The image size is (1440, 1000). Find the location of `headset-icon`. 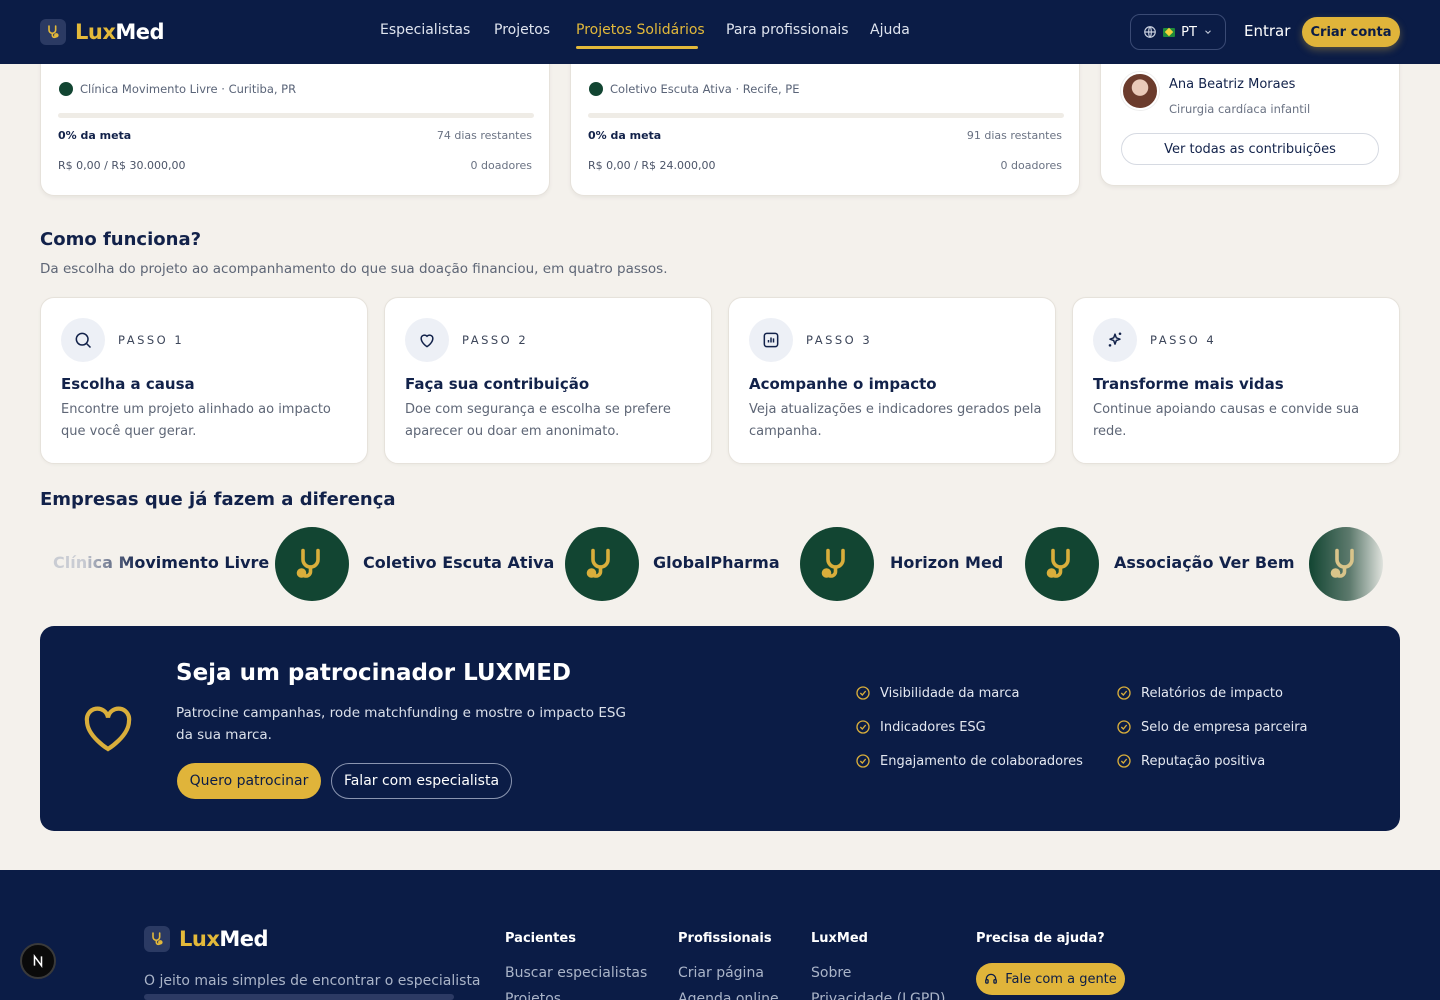

headset-icon is located at coordinates (991, 978).